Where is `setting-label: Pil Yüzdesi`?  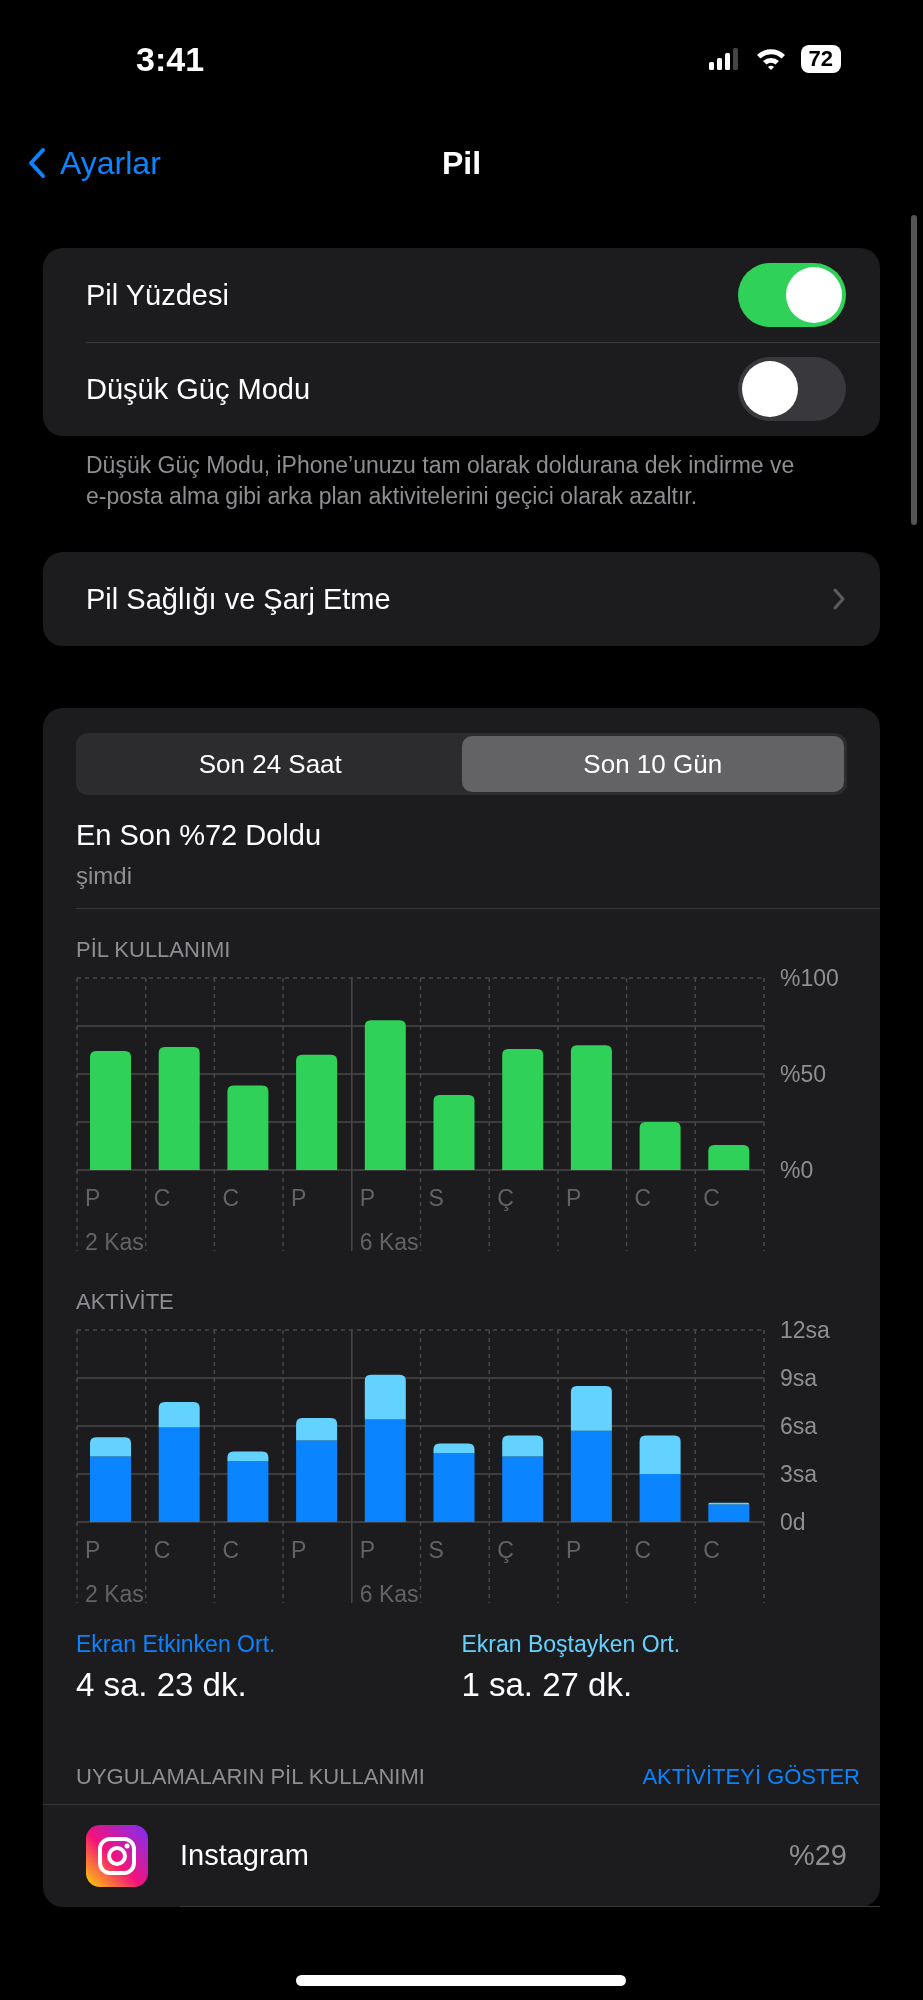 setting-label: Pil Yüzdesi is located at coordinates (157, 295).